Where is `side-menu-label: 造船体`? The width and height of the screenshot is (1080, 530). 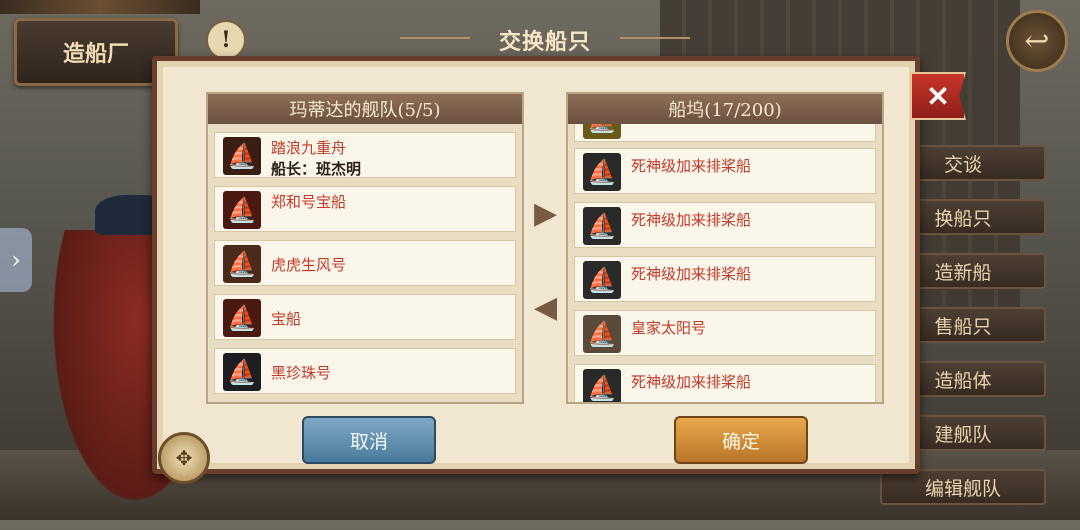
side-menu-label: 造船体 is located at coordinates (963, 380).